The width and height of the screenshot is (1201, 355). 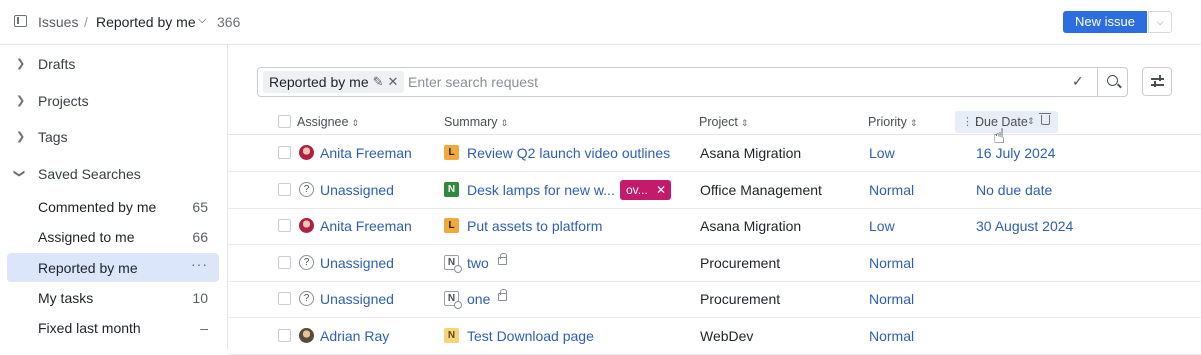 I want to click on tag-badge: ov... ✕, so click(x=645, y=190).